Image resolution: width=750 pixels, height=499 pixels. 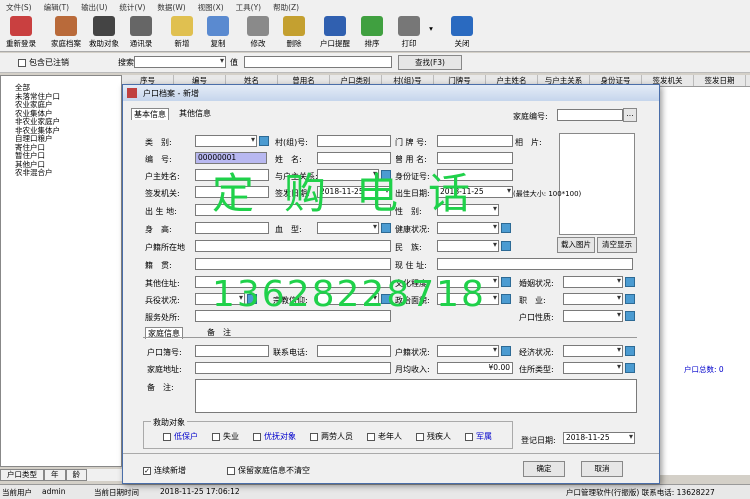 What do you see at coordinates (354, 141) in the screenshot?
I see `village-input` at bounding box center [354, 141].